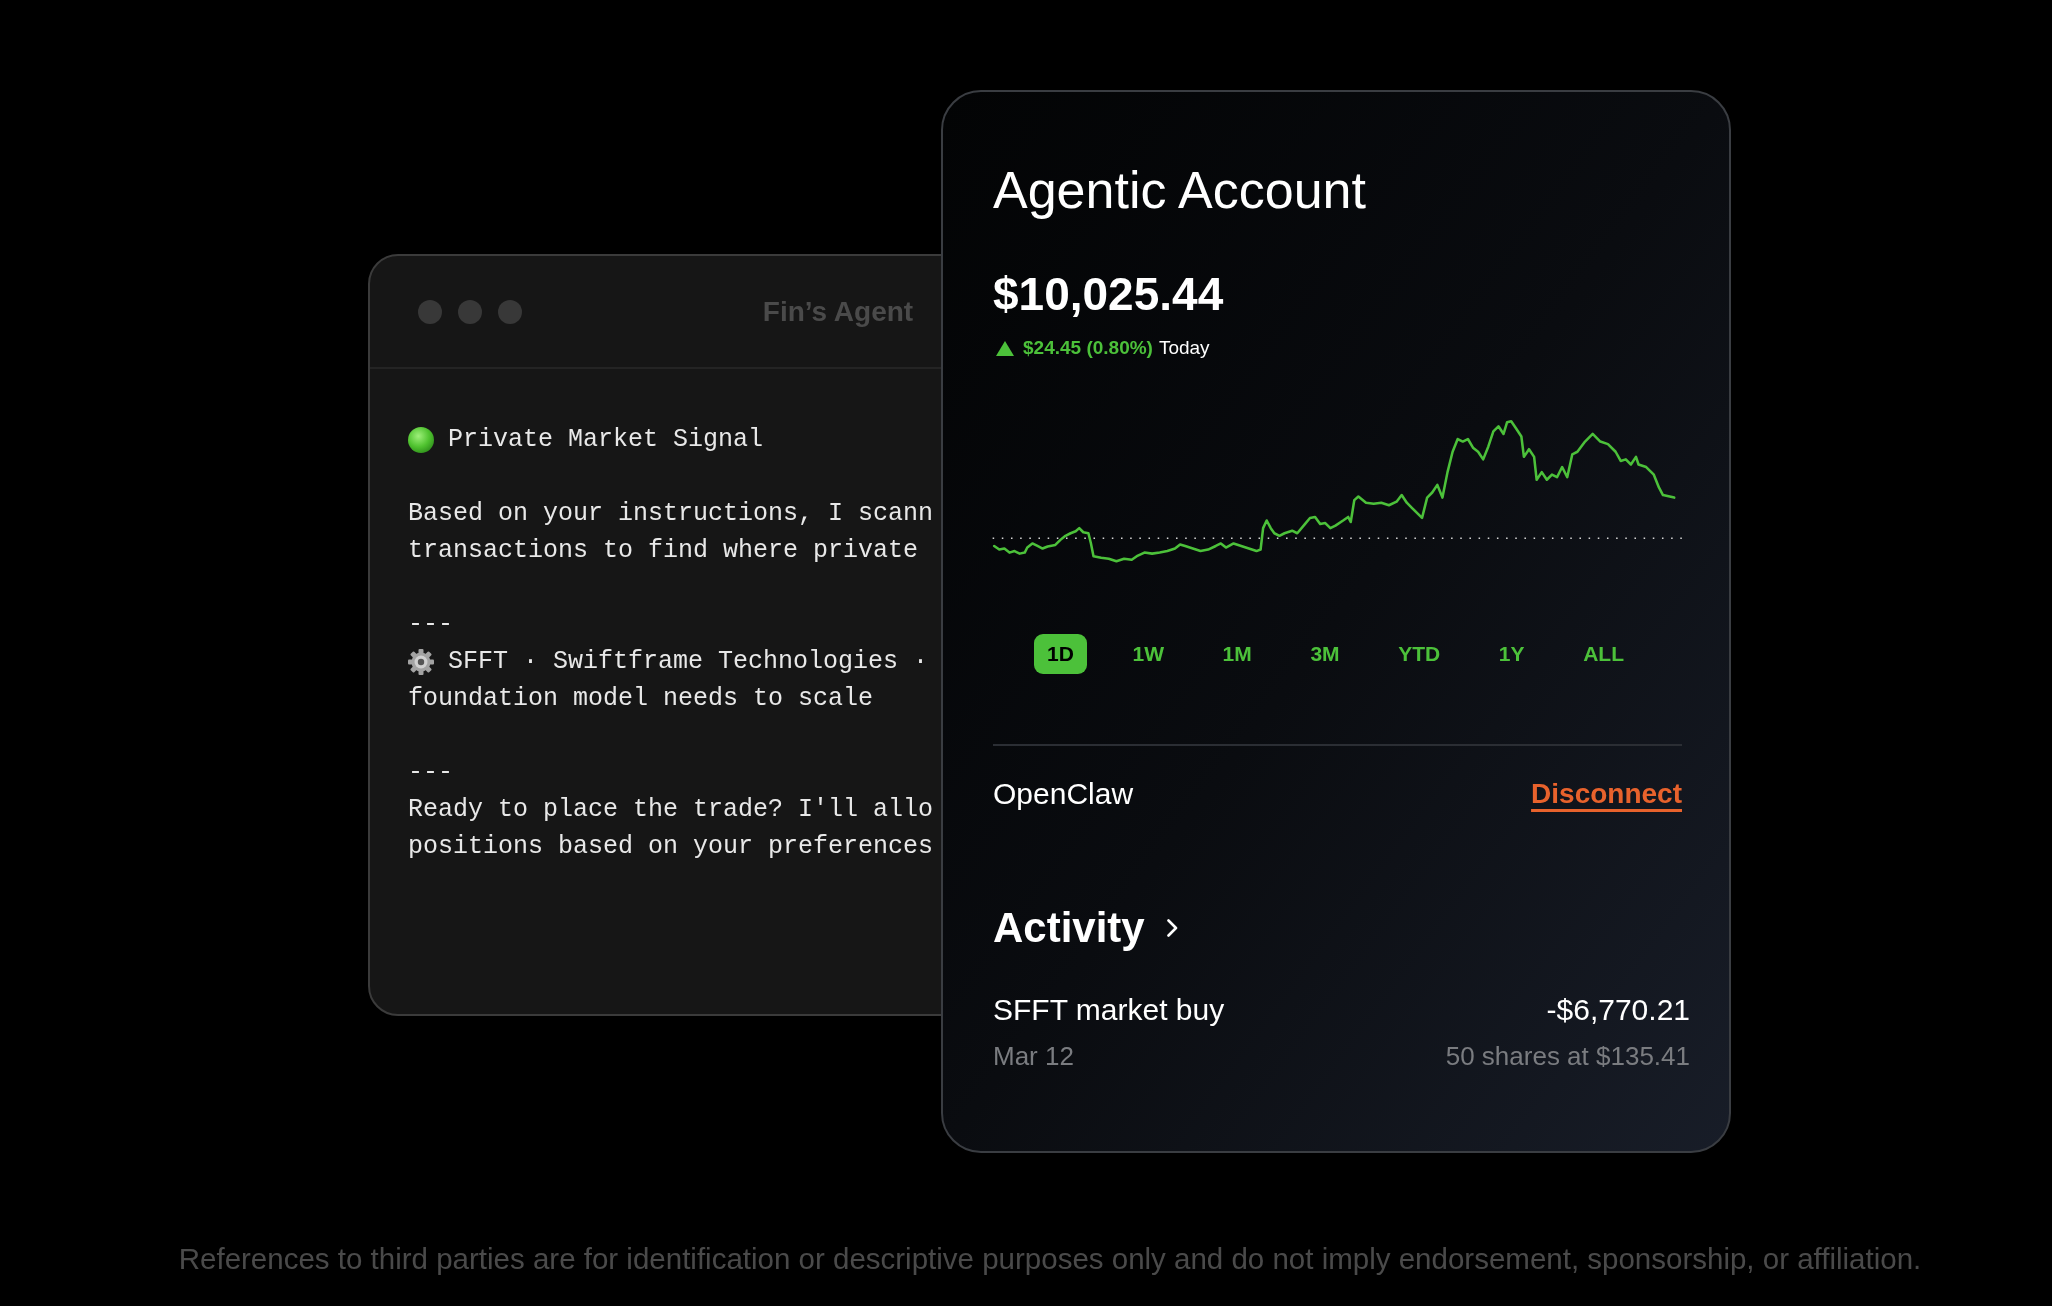 This screenshot has width=2052, height=1306. Describe the element at coordinates (671, 810) in the screenshot. I see `message-text: Ready to place the trade? I'll allo` at that location.